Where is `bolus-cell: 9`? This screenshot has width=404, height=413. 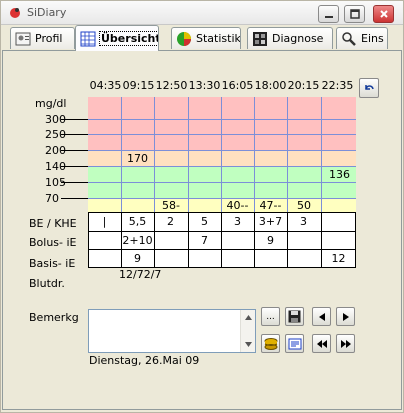
bolus-cell: 9 is located at coordinates (270, 240).